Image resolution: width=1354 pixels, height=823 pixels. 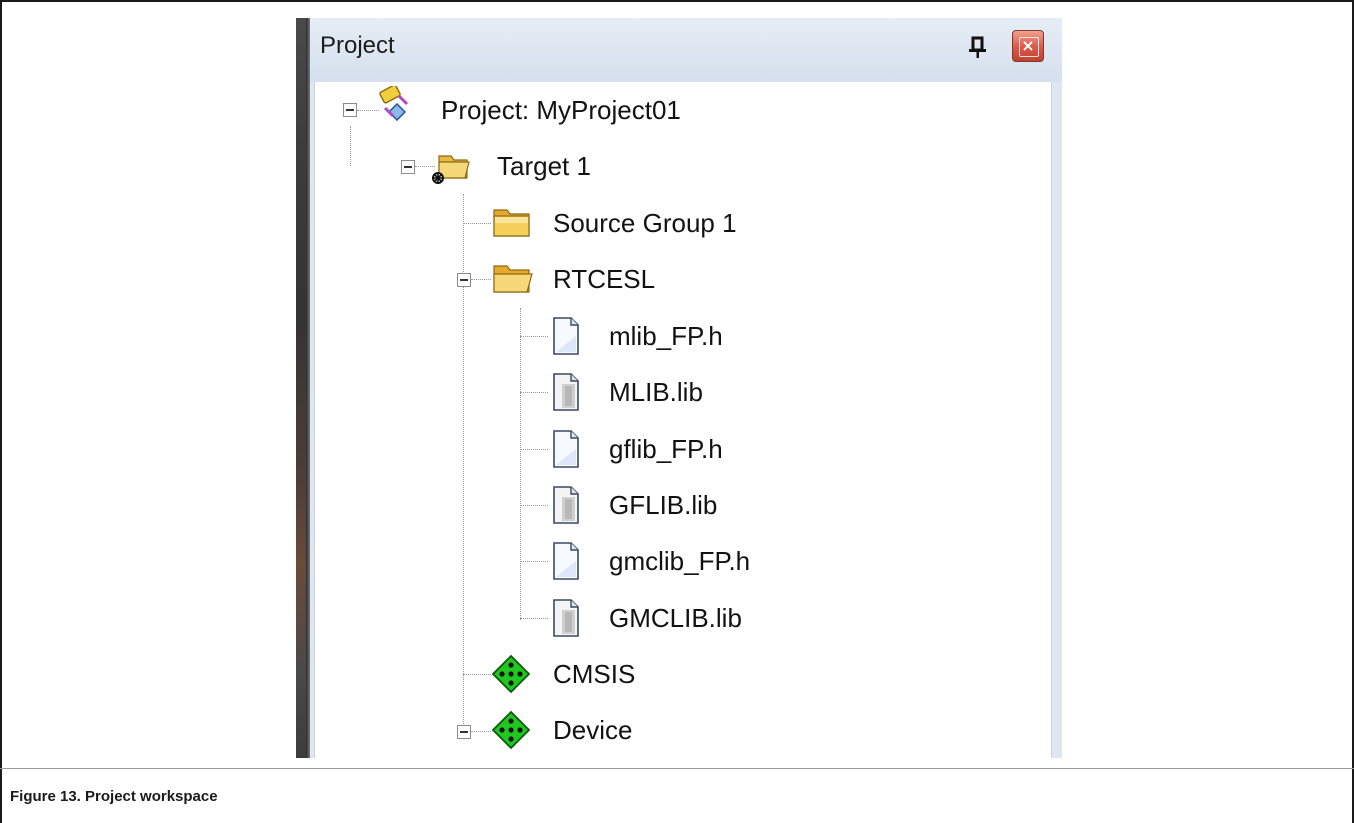 What do you see at coordinates (604, 279) in the screenshot?
I see `tree-item-rtcesl: RTCESL` at bounding box center [604, 279].